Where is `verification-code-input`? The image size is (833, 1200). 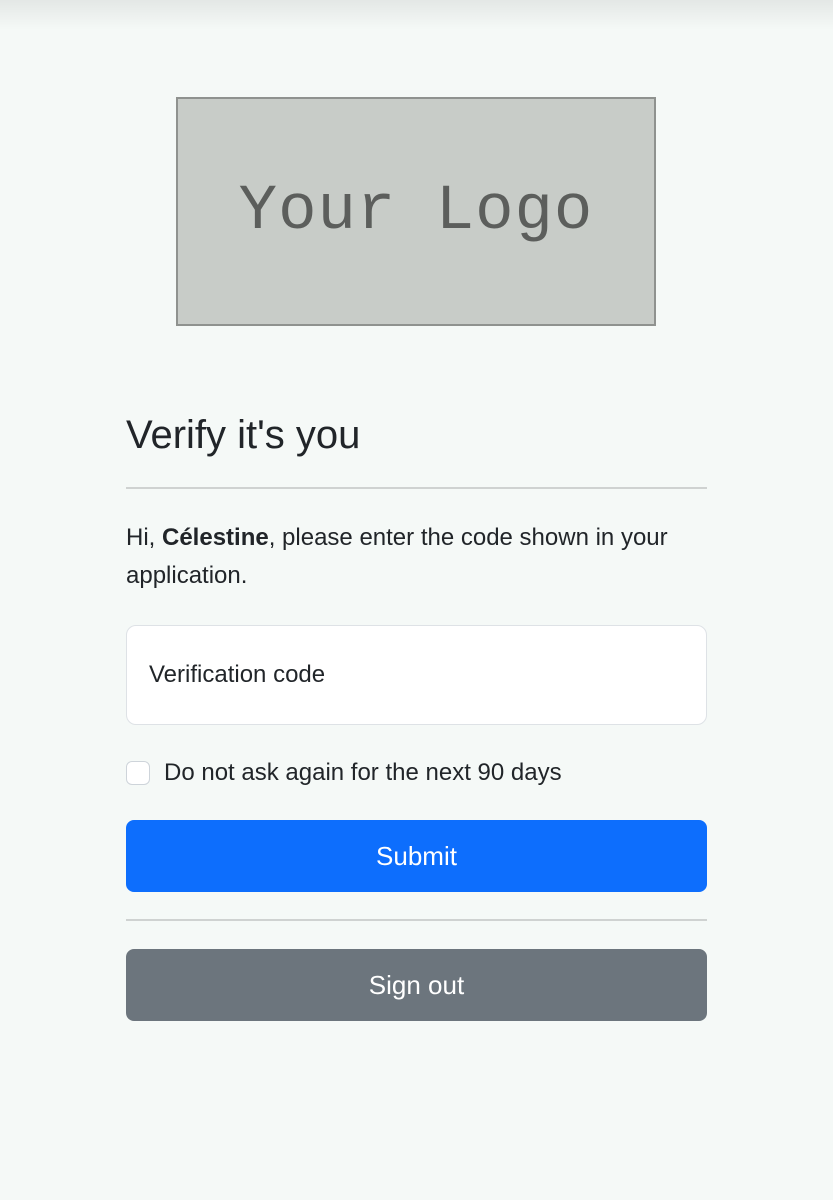
verification-code-input is located at coordinates (416, 675).